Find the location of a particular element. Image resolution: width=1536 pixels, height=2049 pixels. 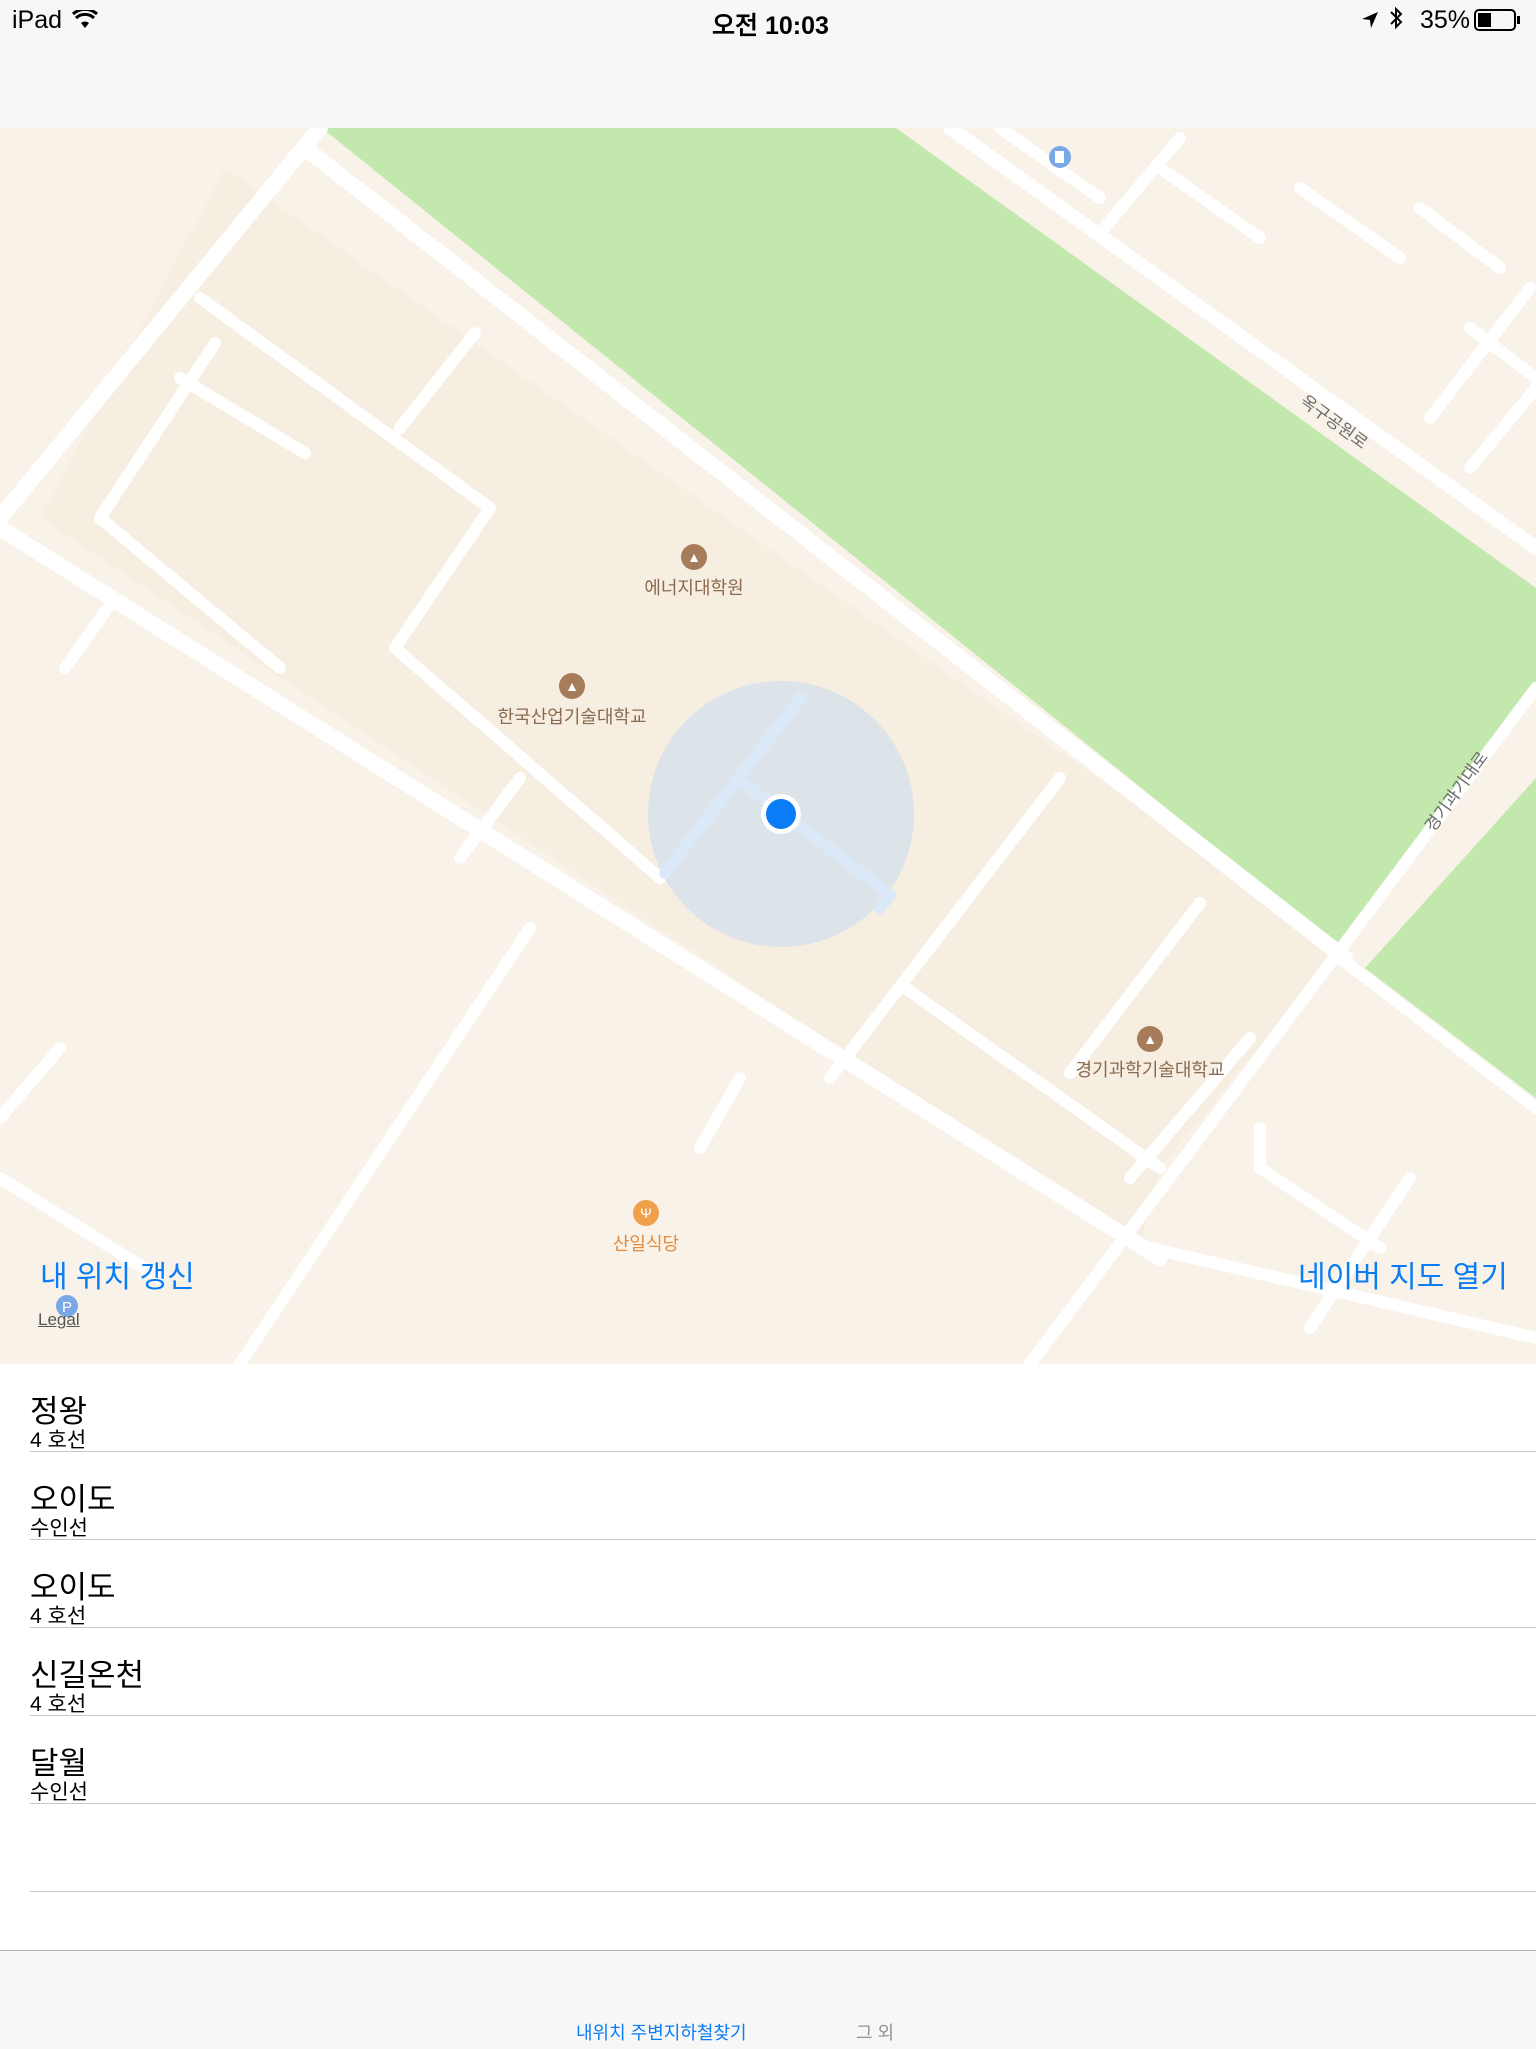

fork-knife-icon: Ψ is located at coordinates (646, 1213).